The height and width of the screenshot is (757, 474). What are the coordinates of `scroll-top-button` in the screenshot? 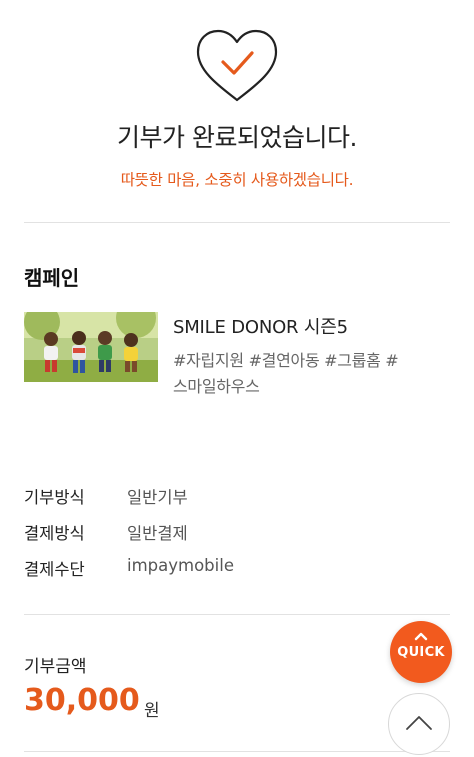 It's located at (419, 724).